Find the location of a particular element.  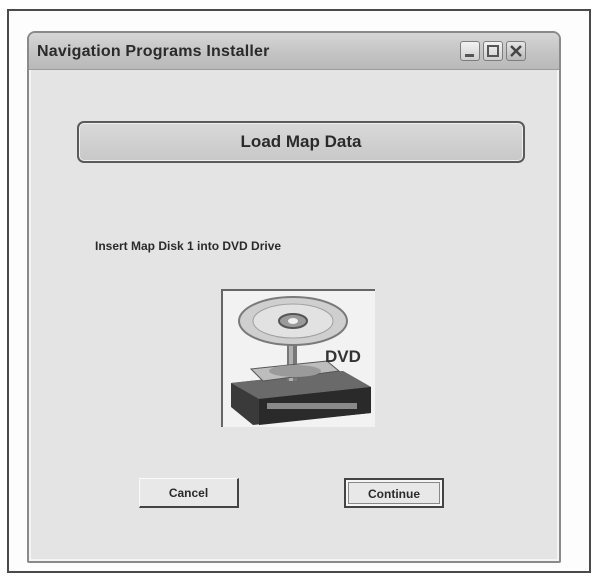

dvd-label: DVD is located at coordinates (343, 356).